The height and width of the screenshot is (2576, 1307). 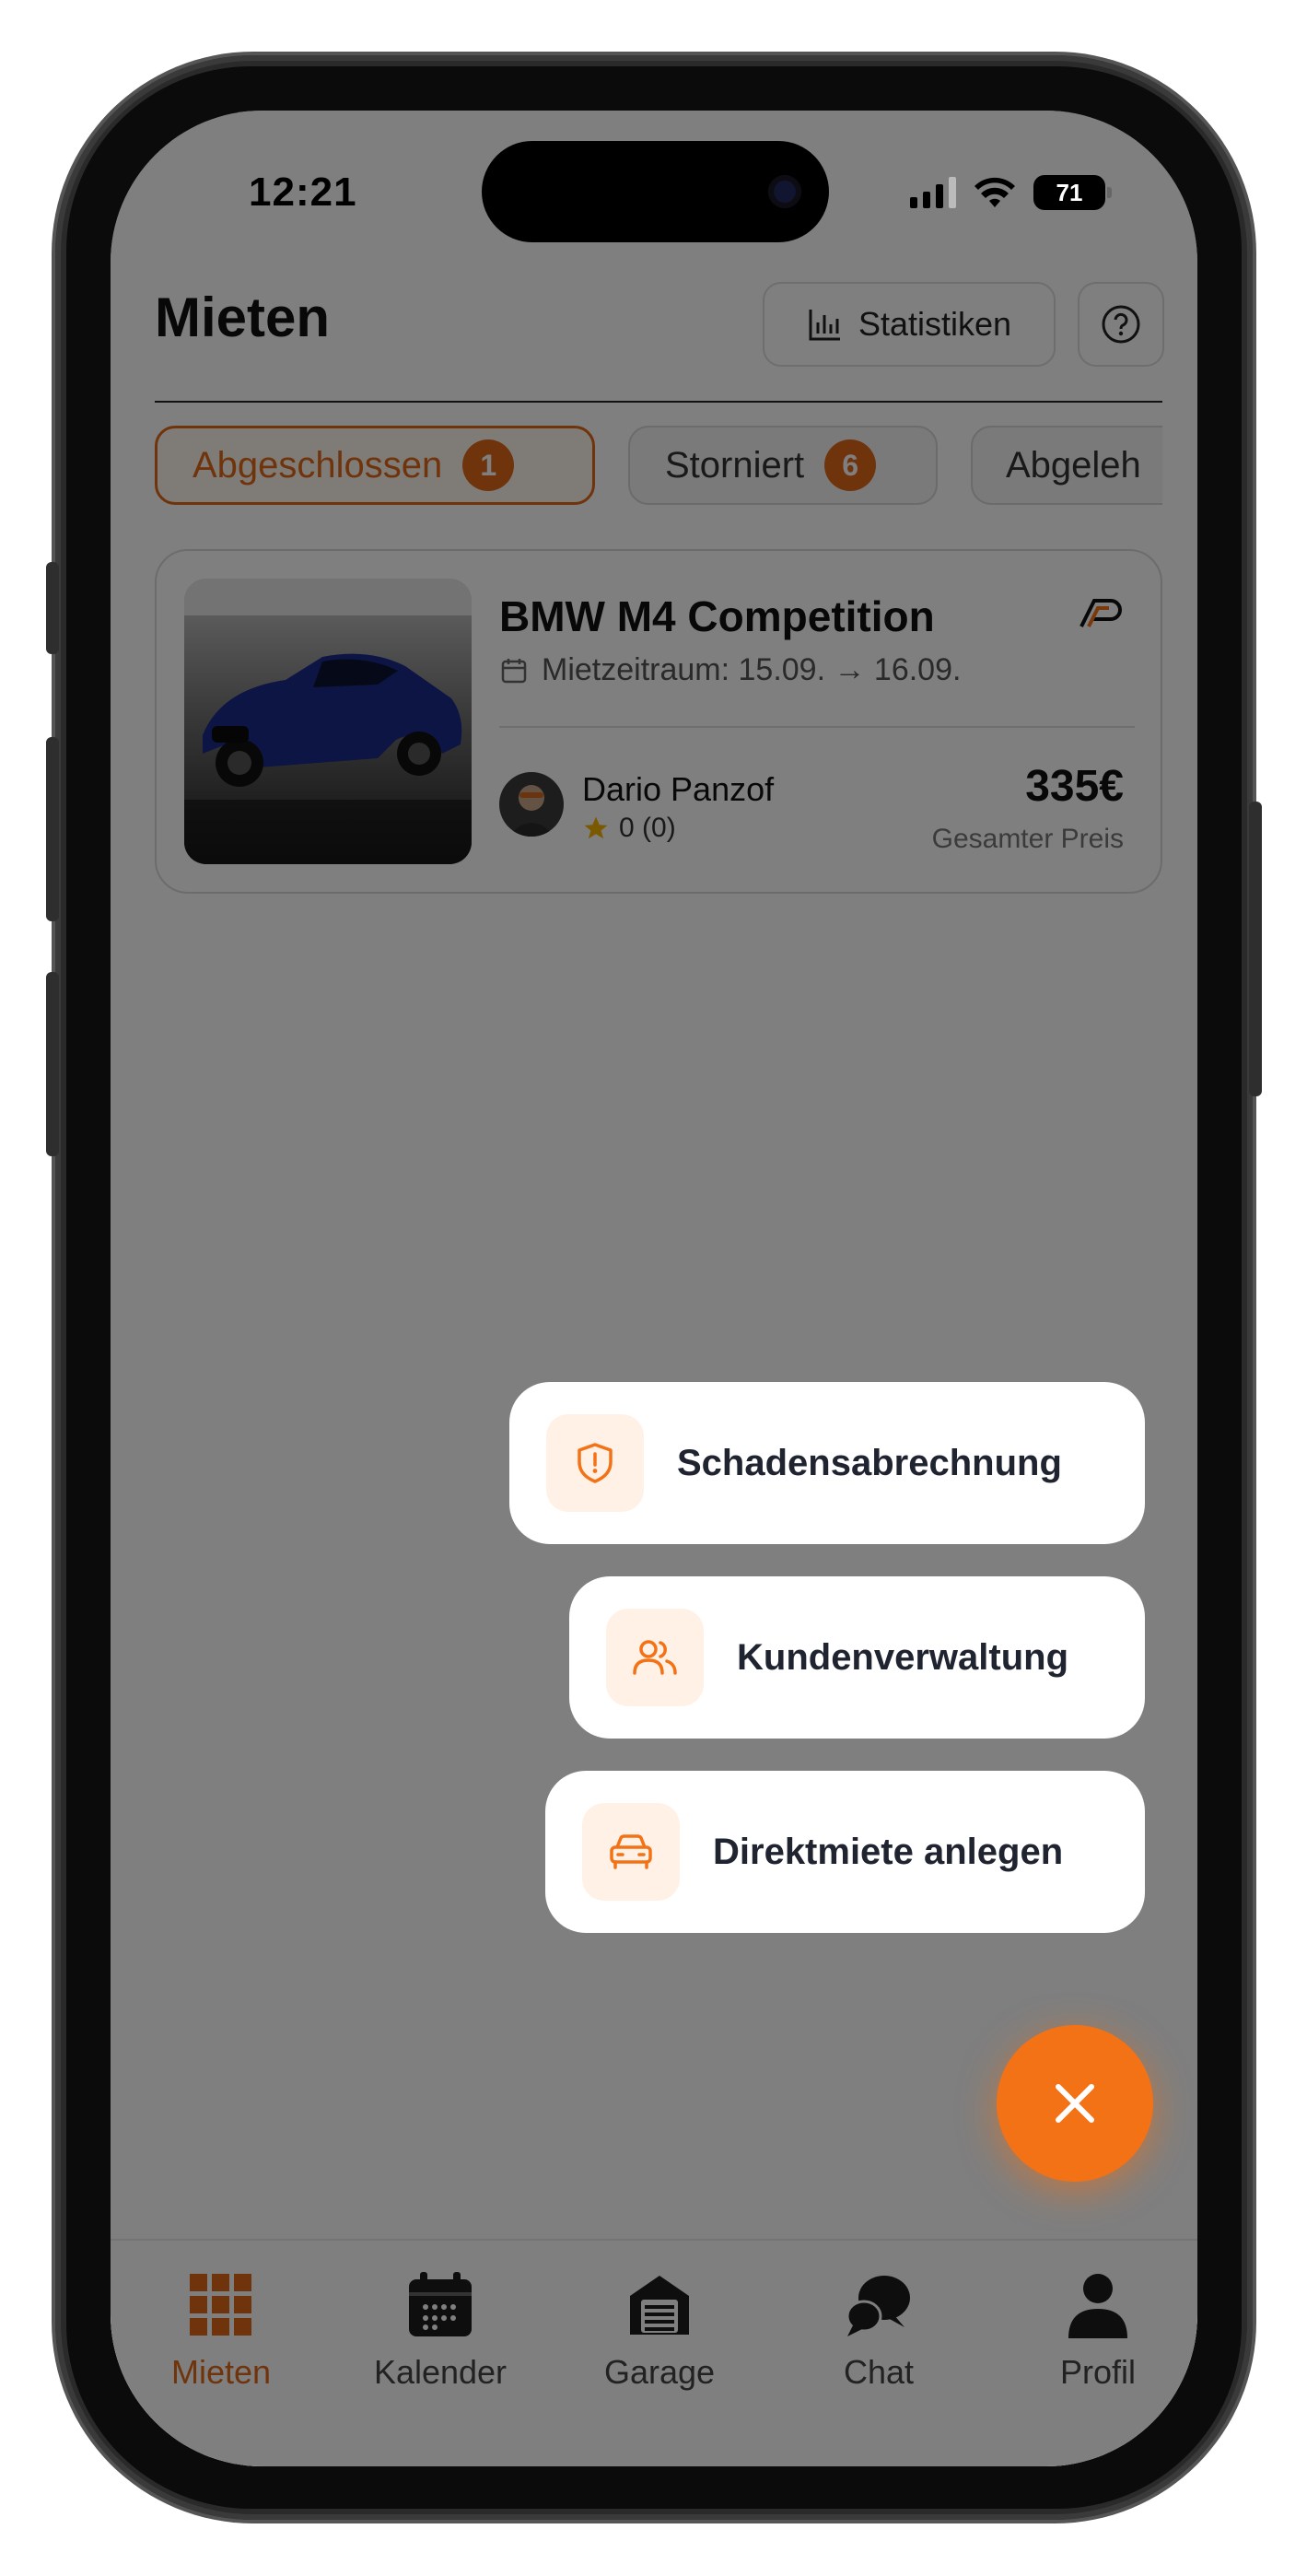 What do you see at coordinates (995, 192) in the screenshot?
I see `wifi-icon` at bounding box center [995, 192].